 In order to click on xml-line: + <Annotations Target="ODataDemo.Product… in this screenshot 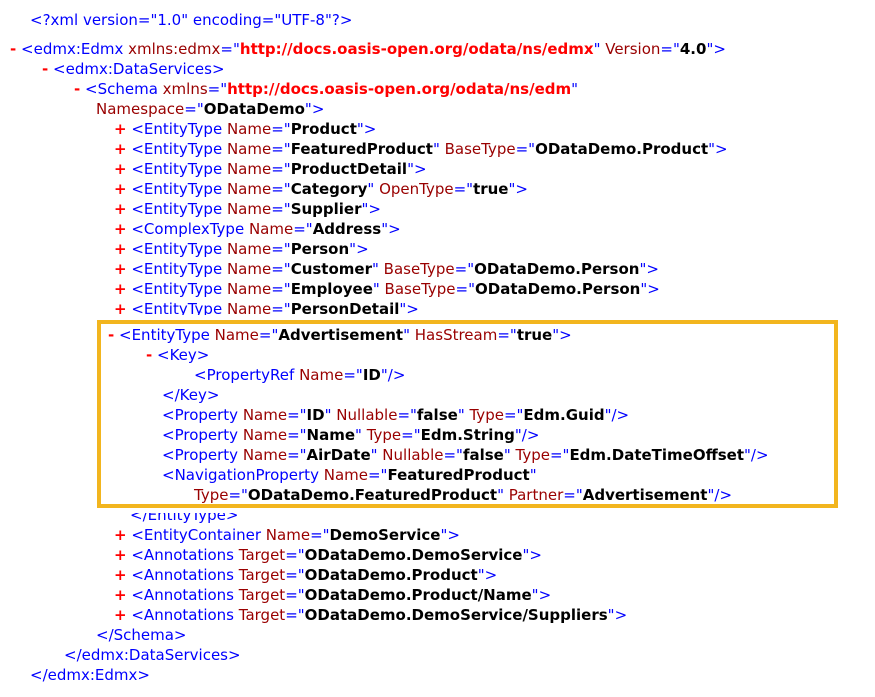, I will do `click(332, 595)`.